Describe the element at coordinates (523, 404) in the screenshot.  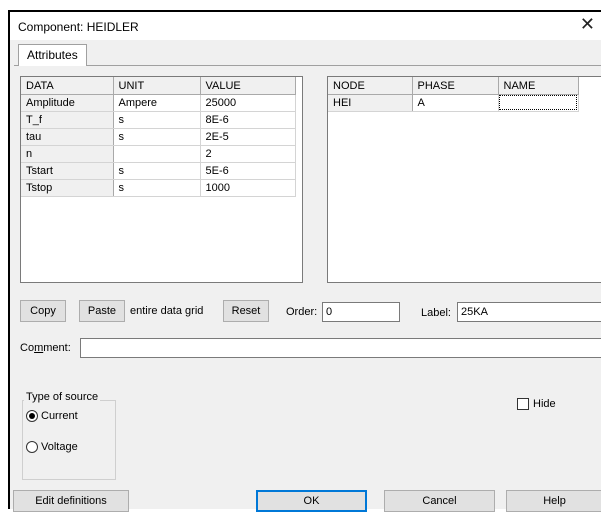
I see `hide-checkbox` at that location.